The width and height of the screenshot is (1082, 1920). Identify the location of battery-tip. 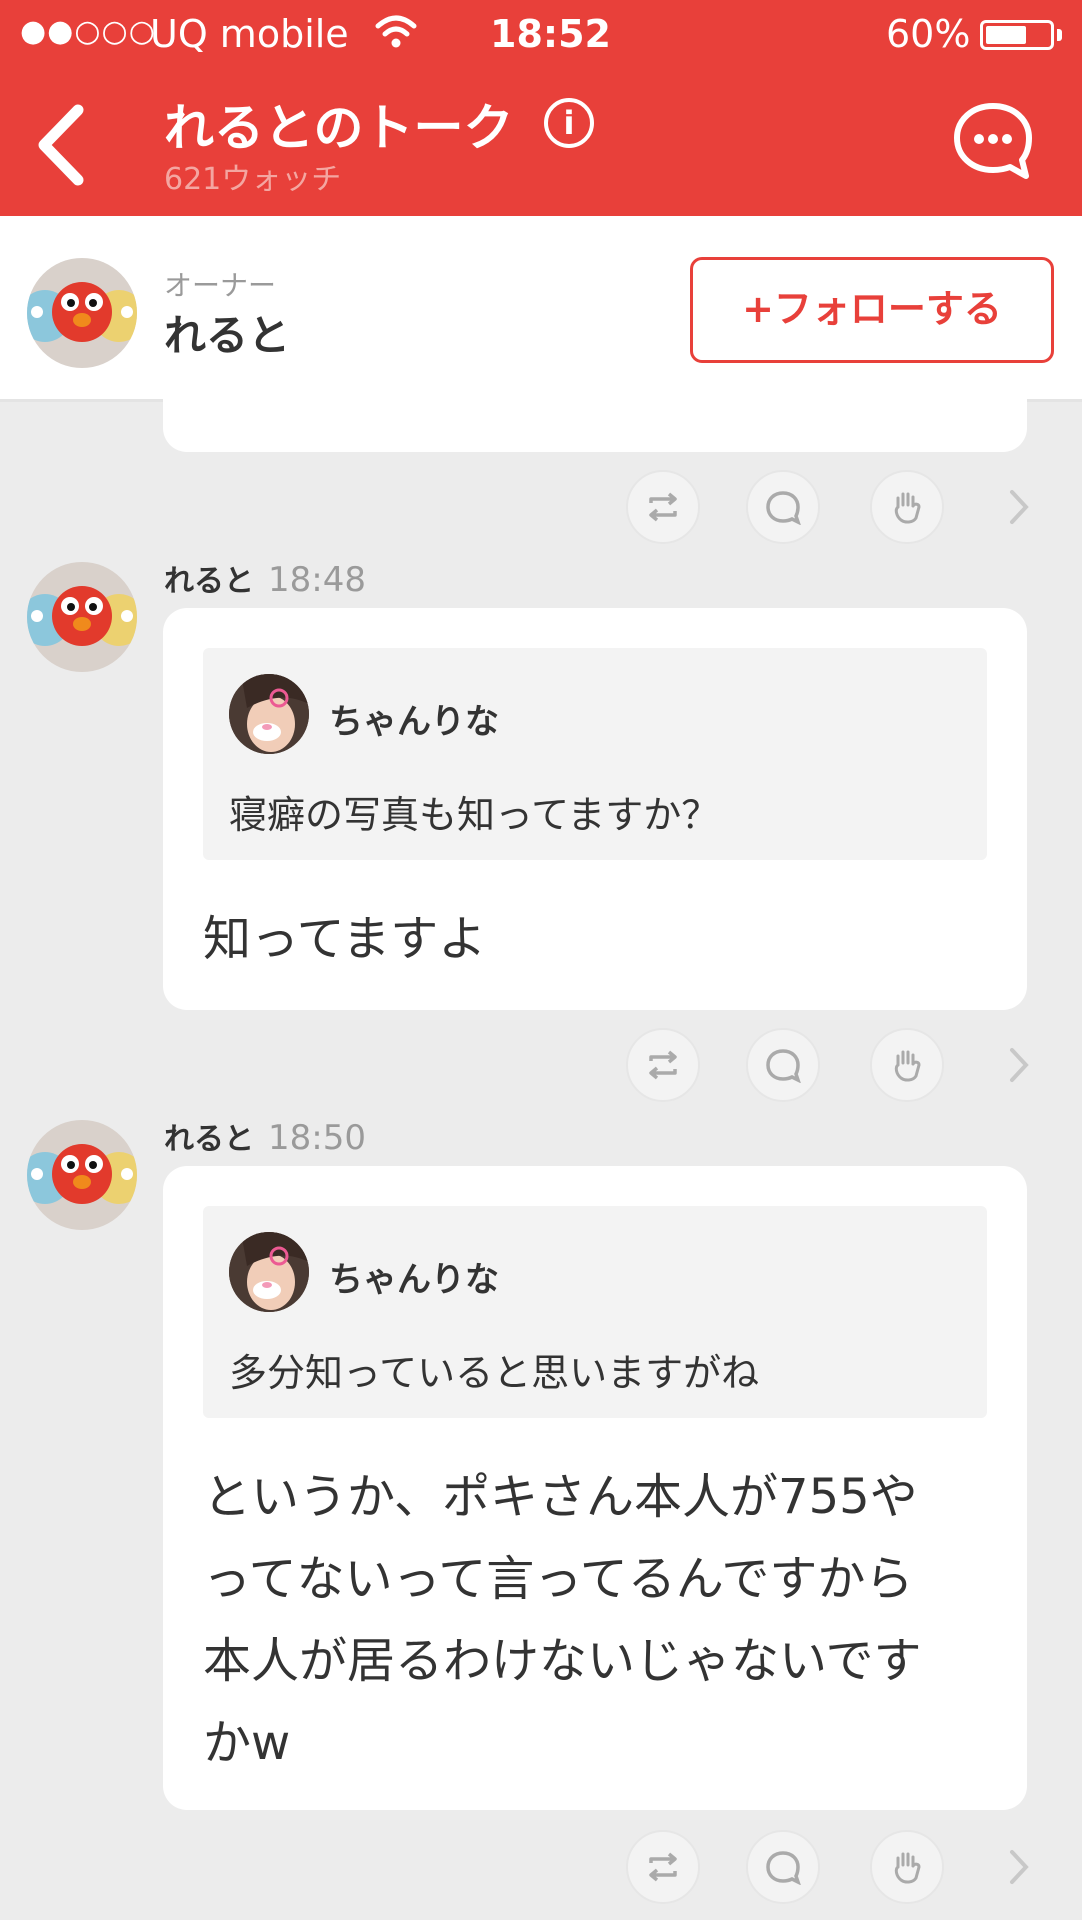
(1059, 35).